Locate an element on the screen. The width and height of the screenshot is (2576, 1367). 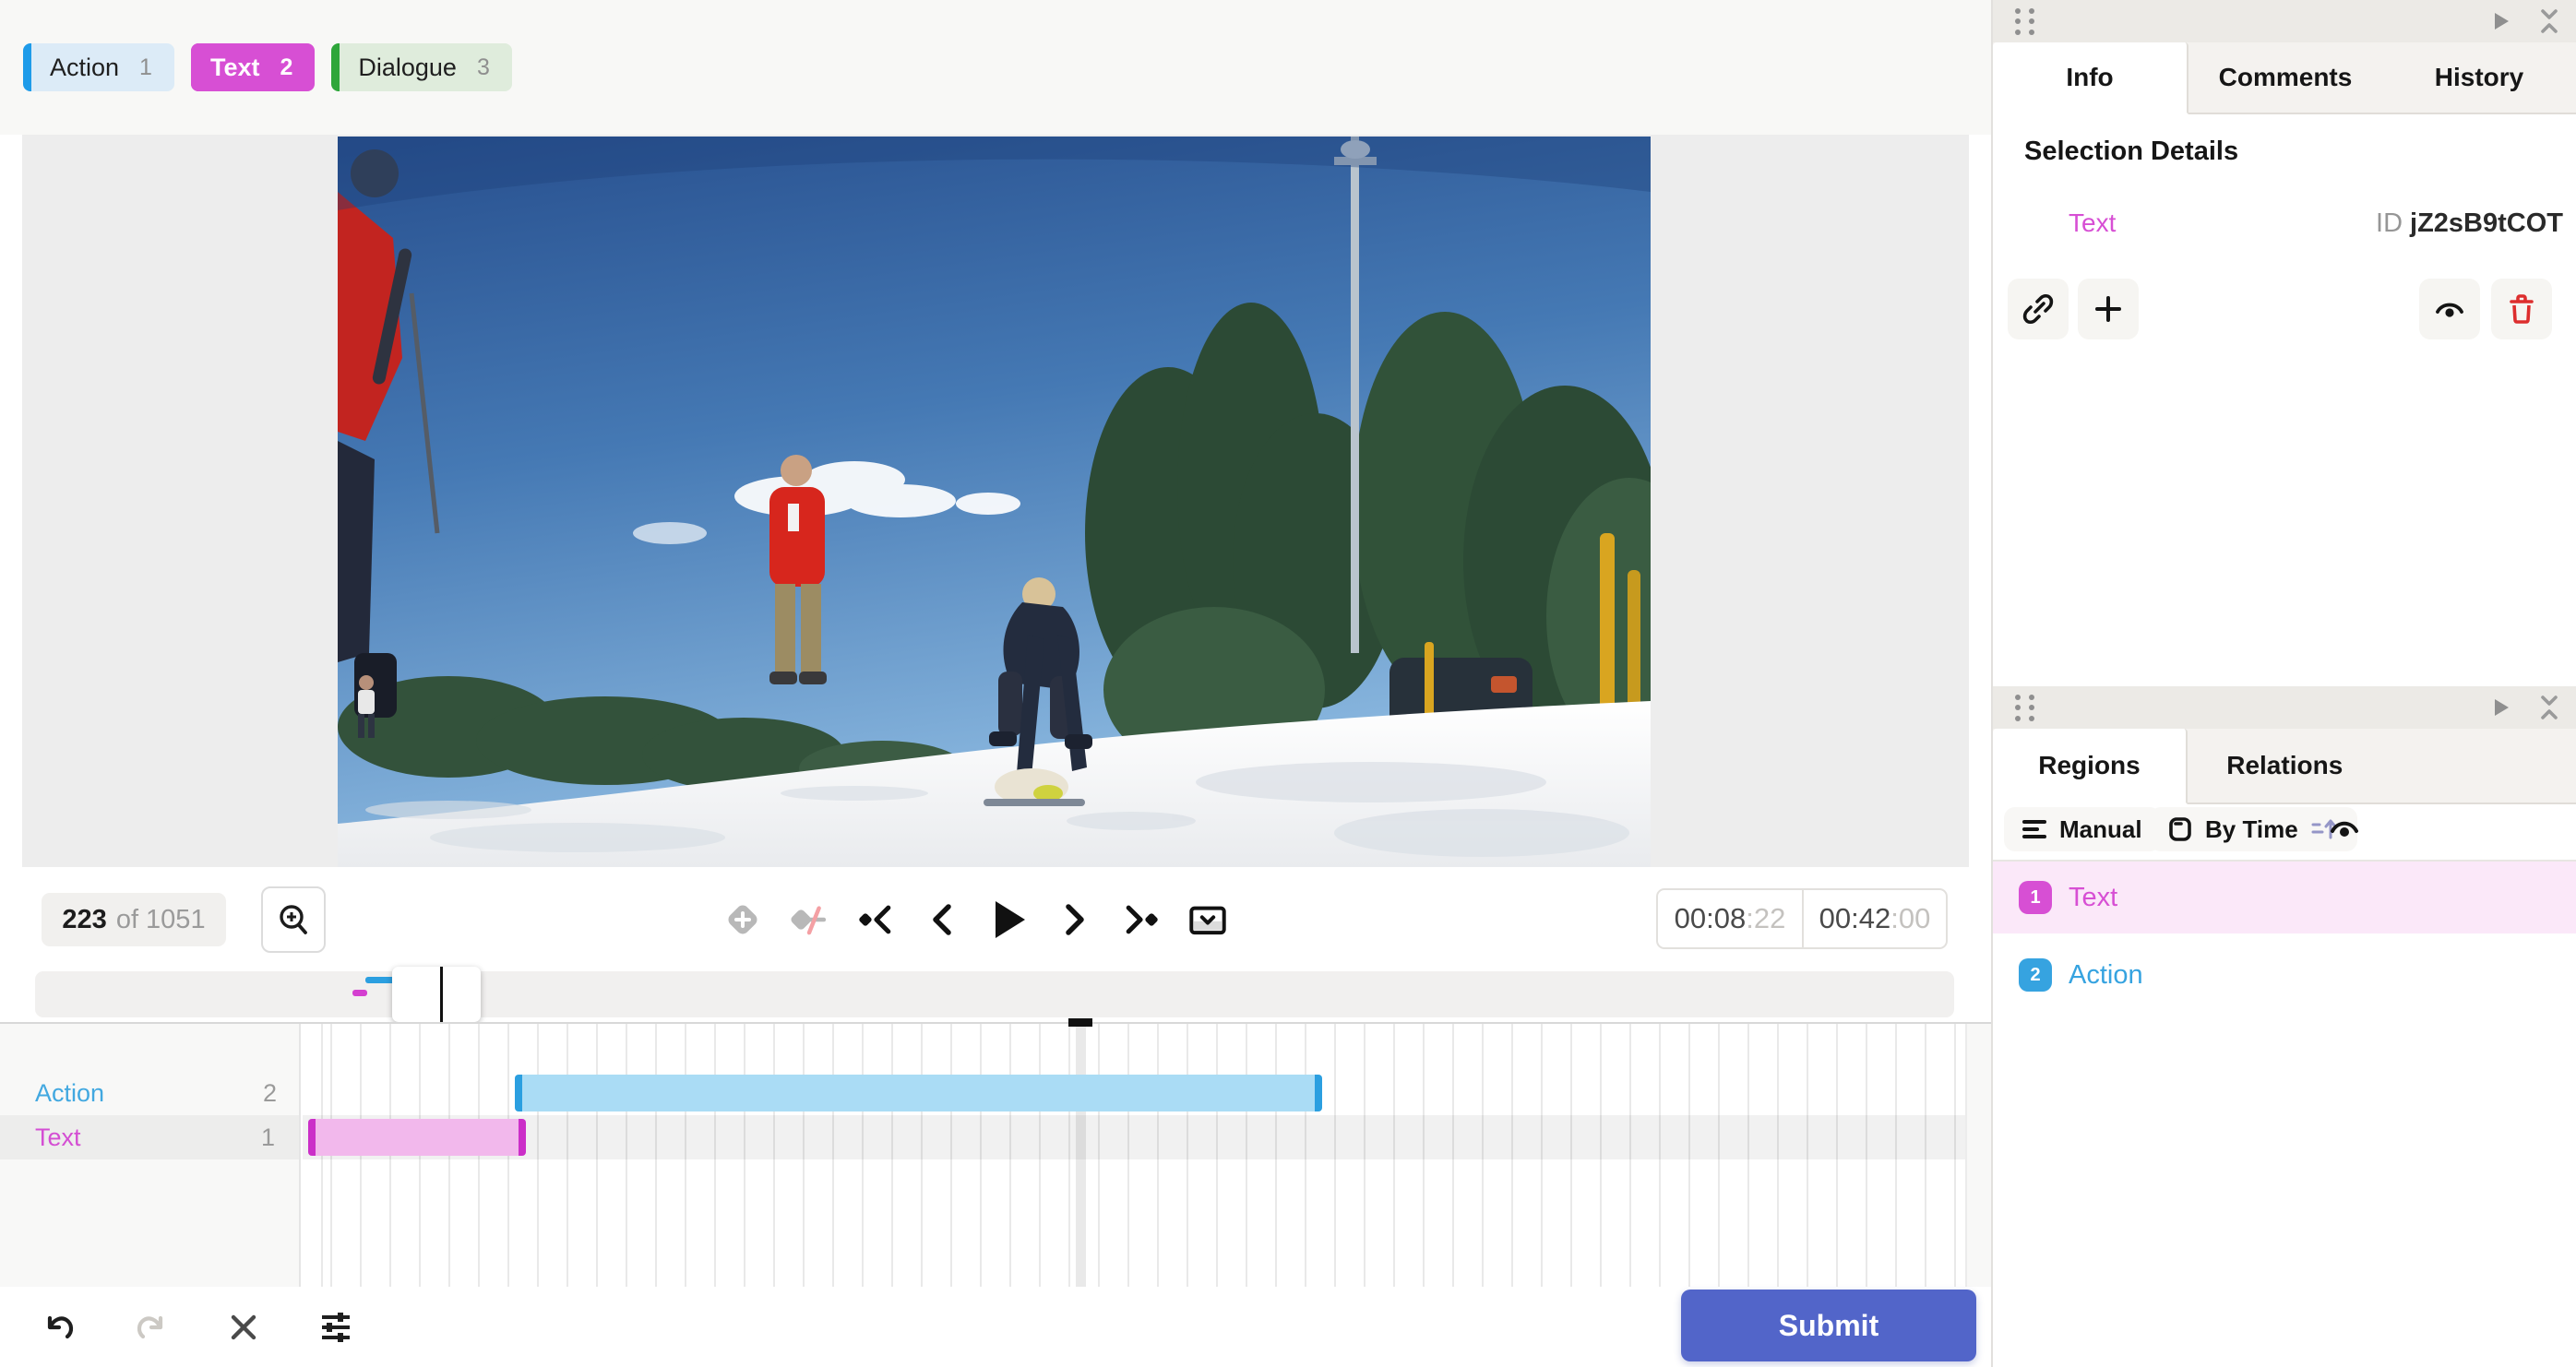
delete-region-button is located at coordinates (2521, 309).